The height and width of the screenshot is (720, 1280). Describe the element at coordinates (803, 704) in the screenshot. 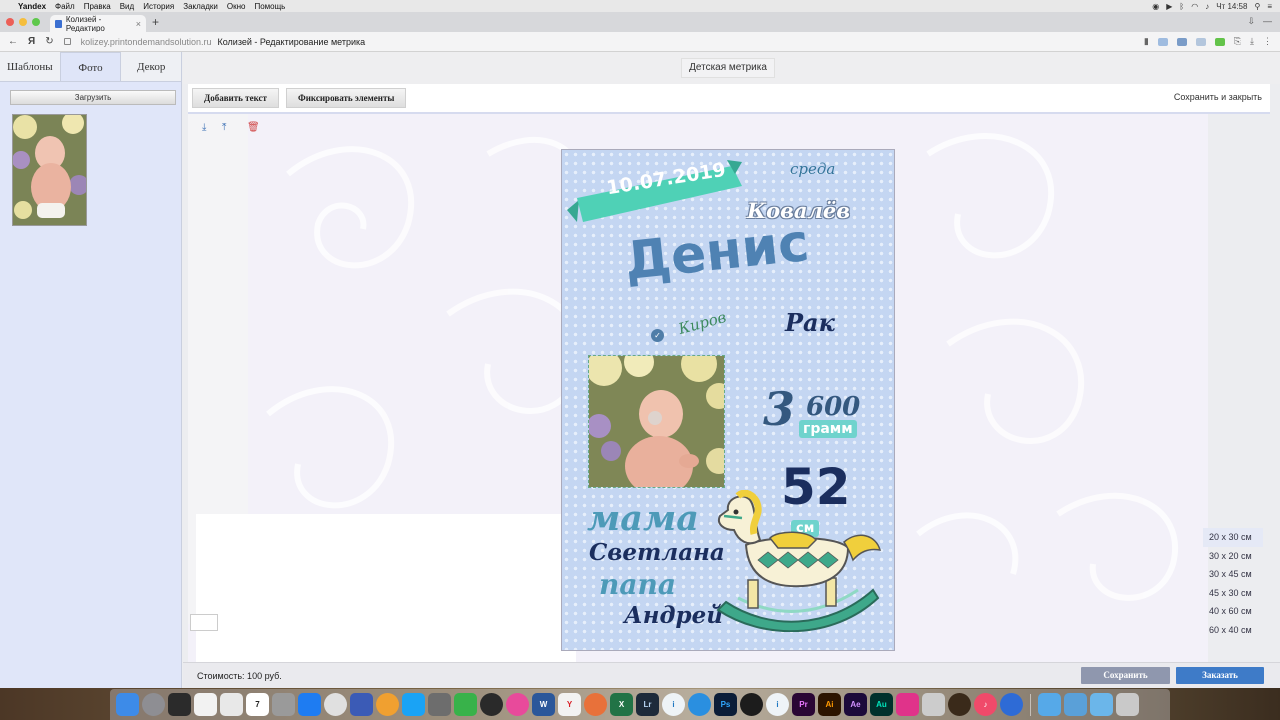

I see `premiere-icon: Pr` at that location.